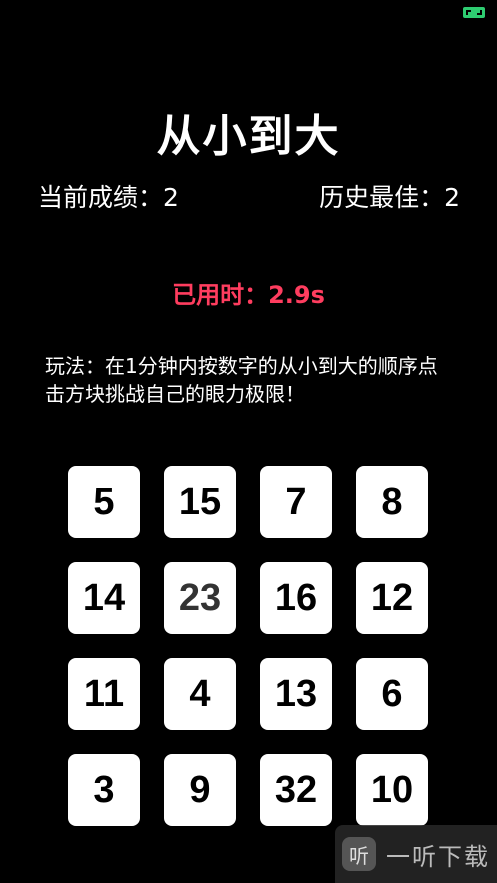 The width and height of the screenshot is (497, 883). Describe the element at coordinates (200, 694) in the screenshot. I see `number-tile: 4` at that location.